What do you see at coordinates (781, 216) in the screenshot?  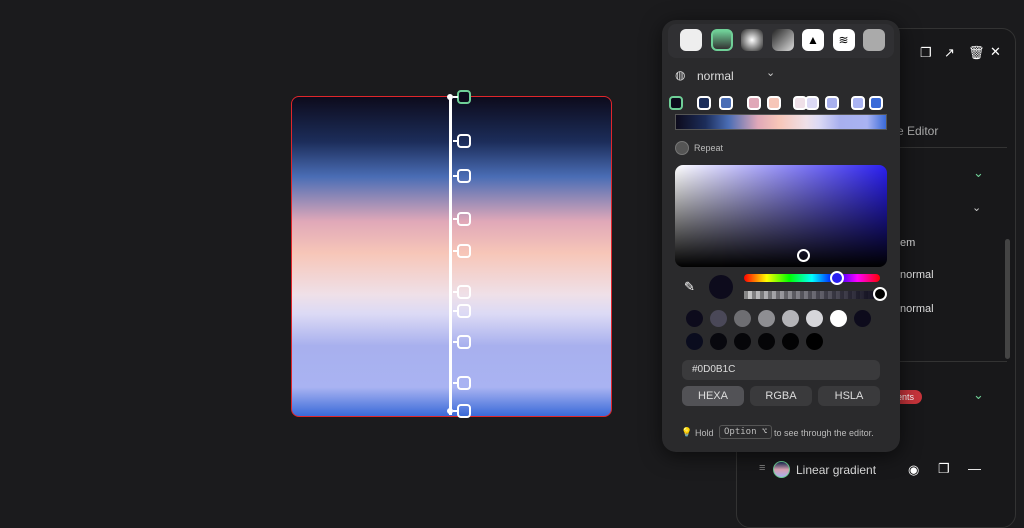 I see `saturation-area` at bounding box center [781, 216].